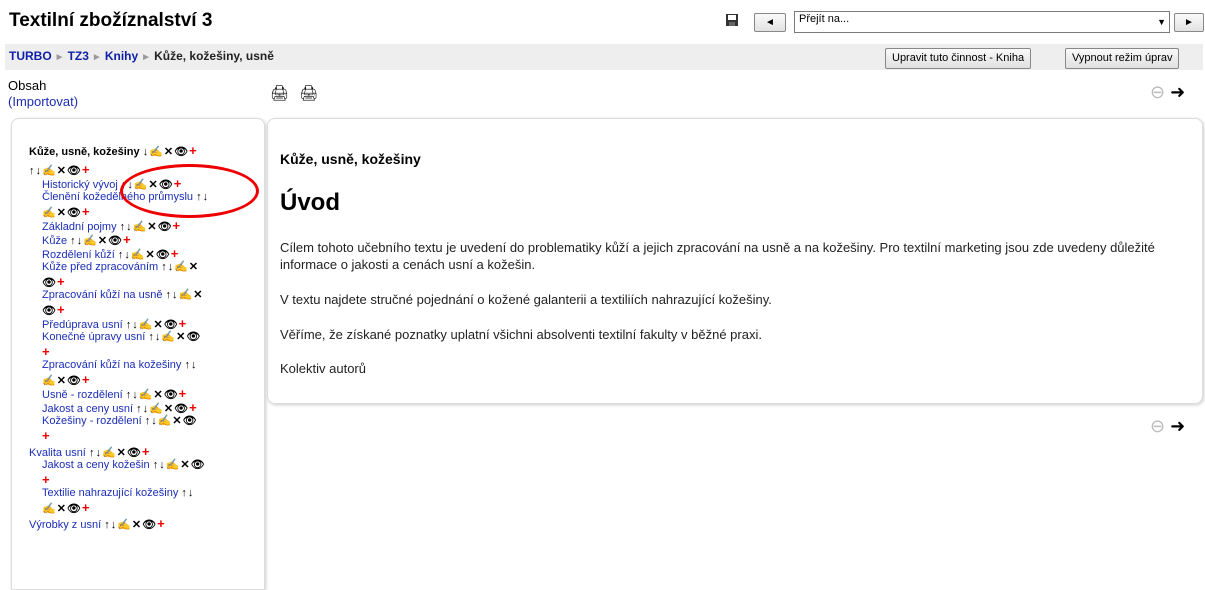 Image resolution: width=1205 pixels, height=590 pixels. What do you see at coordinates (30, 56) in the screenshot?
I see `breadcrumb-link-turbo: TURBO` at bounding box center [30, 56].